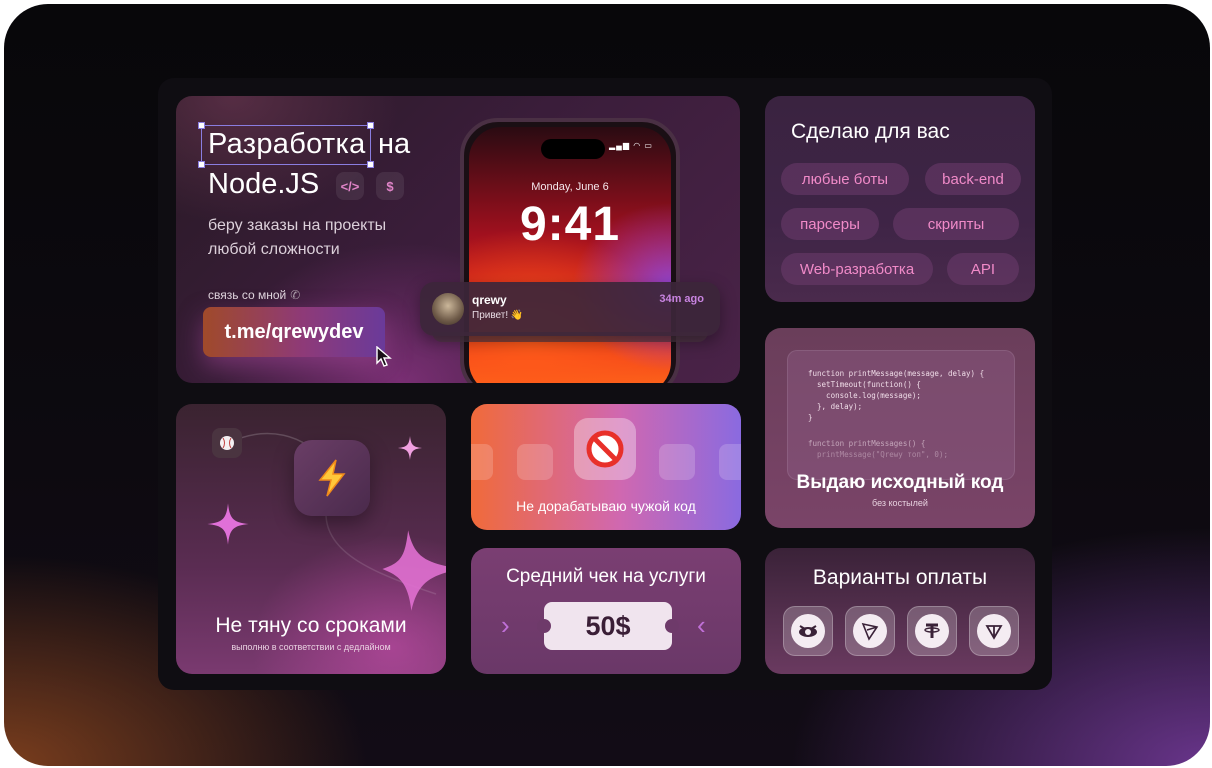 This screenshot has width=1212, height=768. I want to click on code-line: function printMessages() {, so click(867, 443).